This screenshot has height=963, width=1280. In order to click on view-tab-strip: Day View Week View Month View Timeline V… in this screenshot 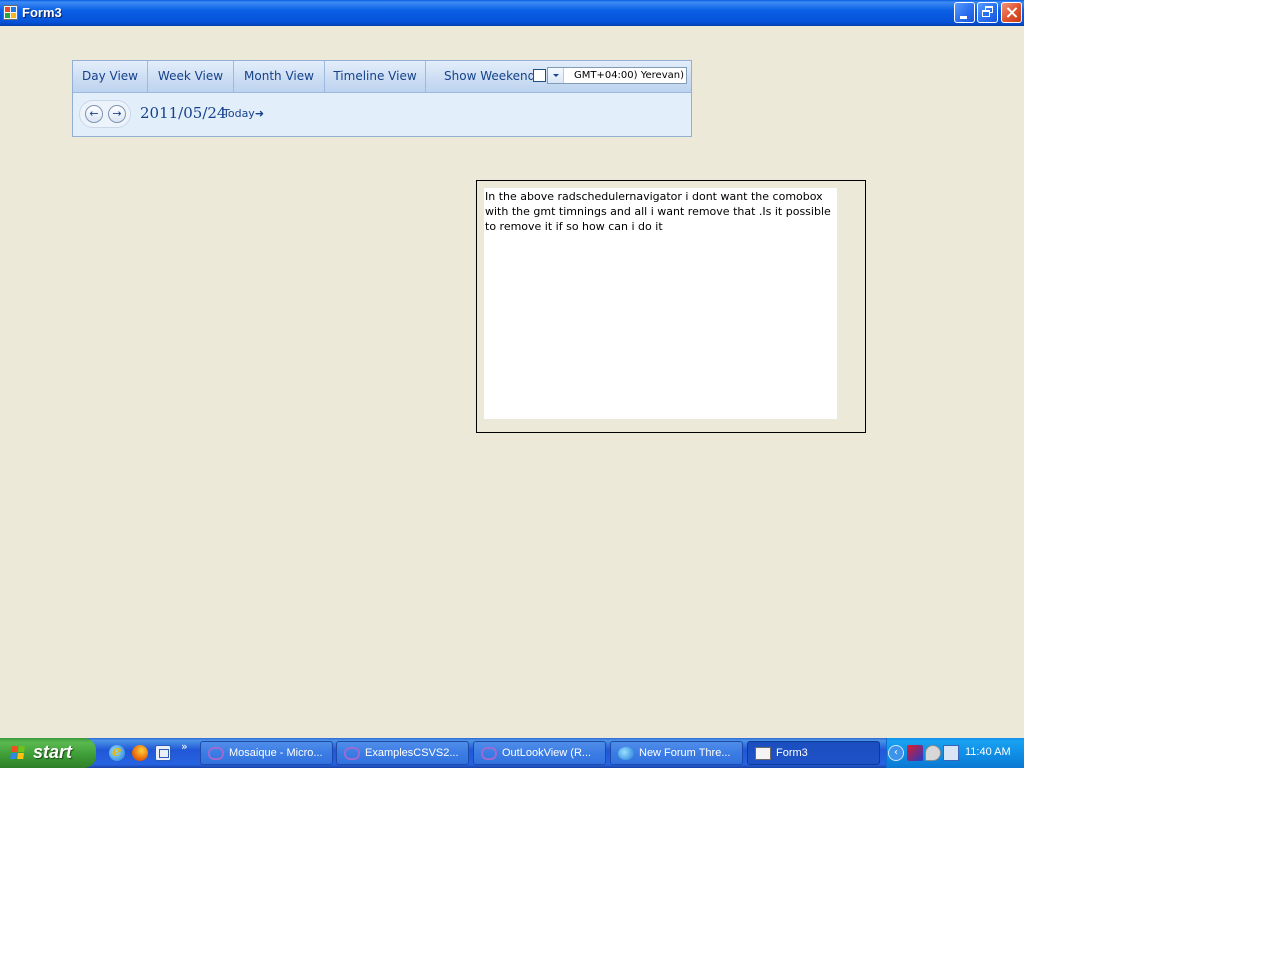, I will do `click(382, 77)`.